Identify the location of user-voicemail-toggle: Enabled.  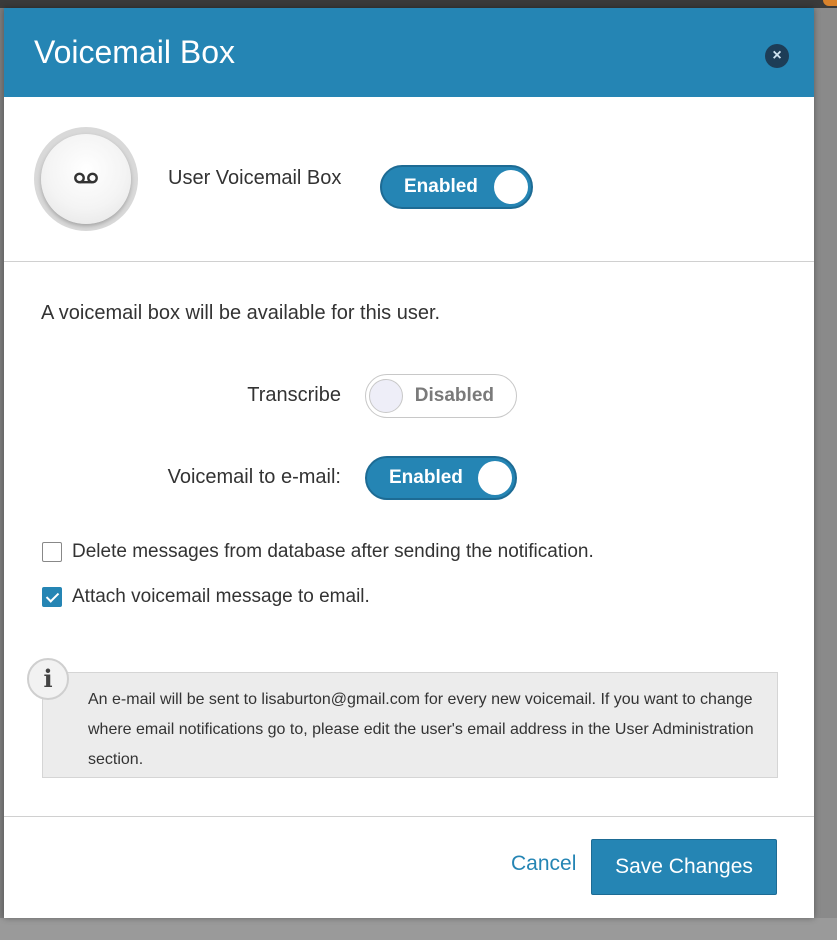
(456, 187).